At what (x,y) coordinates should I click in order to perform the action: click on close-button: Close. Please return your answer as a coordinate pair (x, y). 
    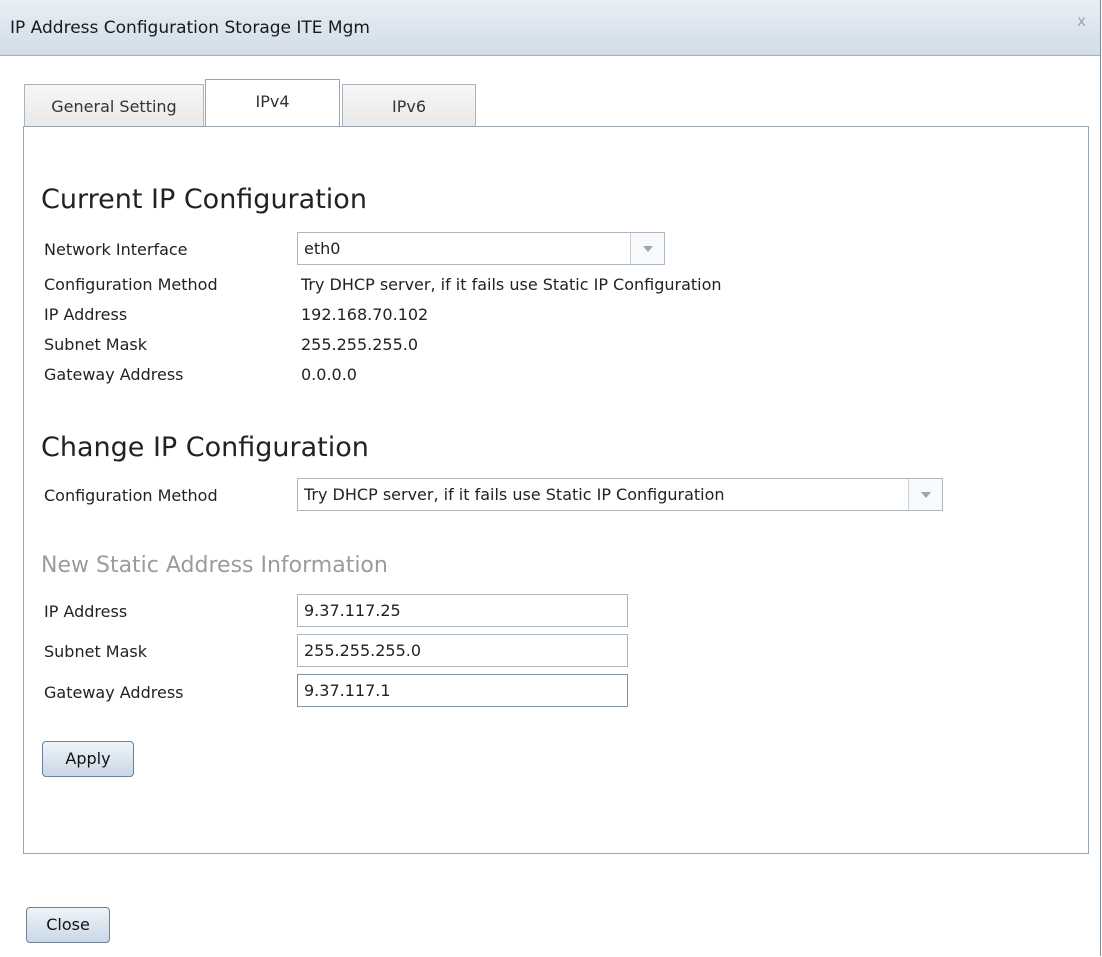
    Looking at the image, I should click on (68, 925).